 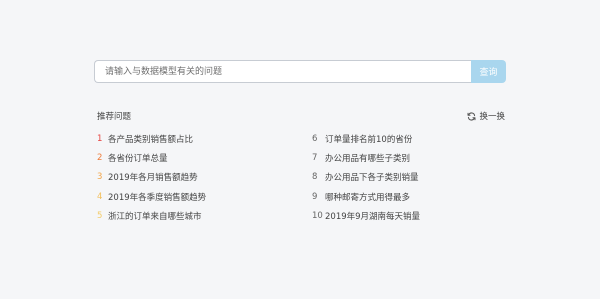 What do you see at coordinates (100, 196) in the screenshot?
I see `suggestion-rank: 4` at bounding box center [100, 196].